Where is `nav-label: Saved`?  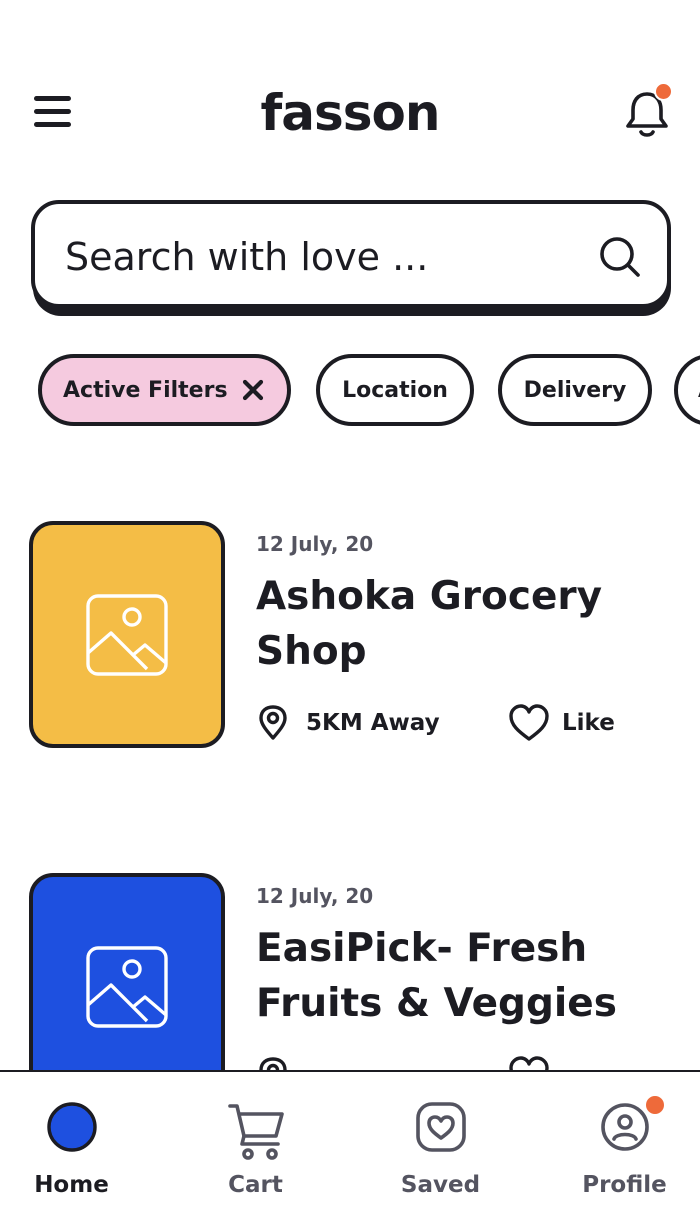 nav-label: Saved is located at coordinates (440, 1185).